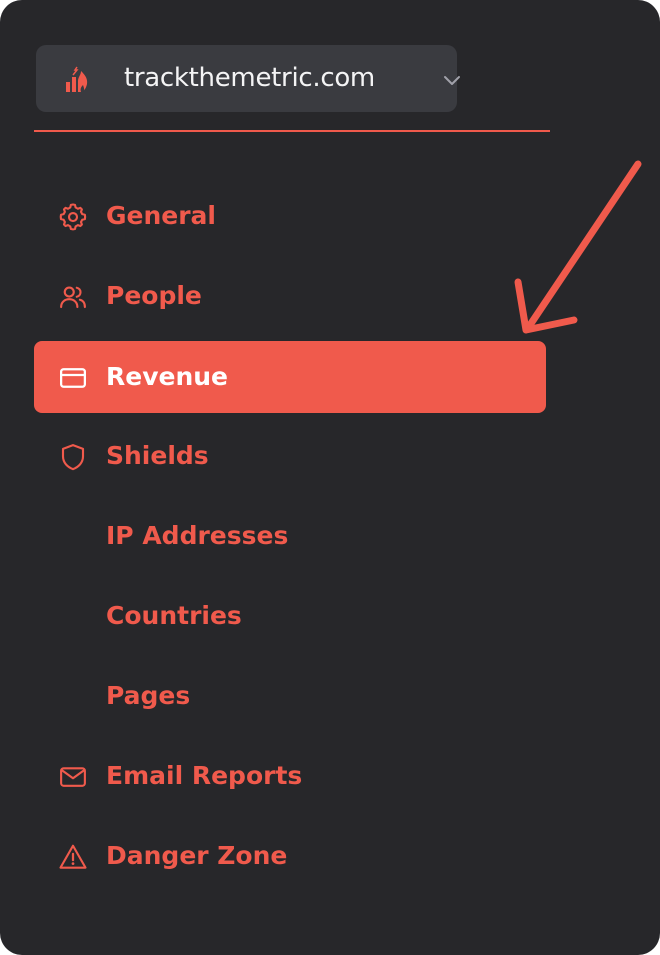 This screenshot has width=660, height=955. Describe the element at coordinates (197, 535) in the screenshot. I see `nav-item-label: IP Addresses` at that location.